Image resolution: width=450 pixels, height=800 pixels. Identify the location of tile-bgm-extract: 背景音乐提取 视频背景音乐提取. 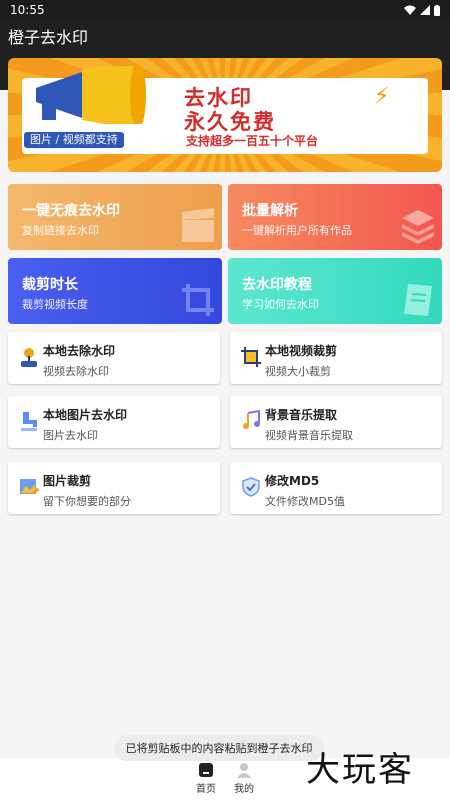
(336, 422).